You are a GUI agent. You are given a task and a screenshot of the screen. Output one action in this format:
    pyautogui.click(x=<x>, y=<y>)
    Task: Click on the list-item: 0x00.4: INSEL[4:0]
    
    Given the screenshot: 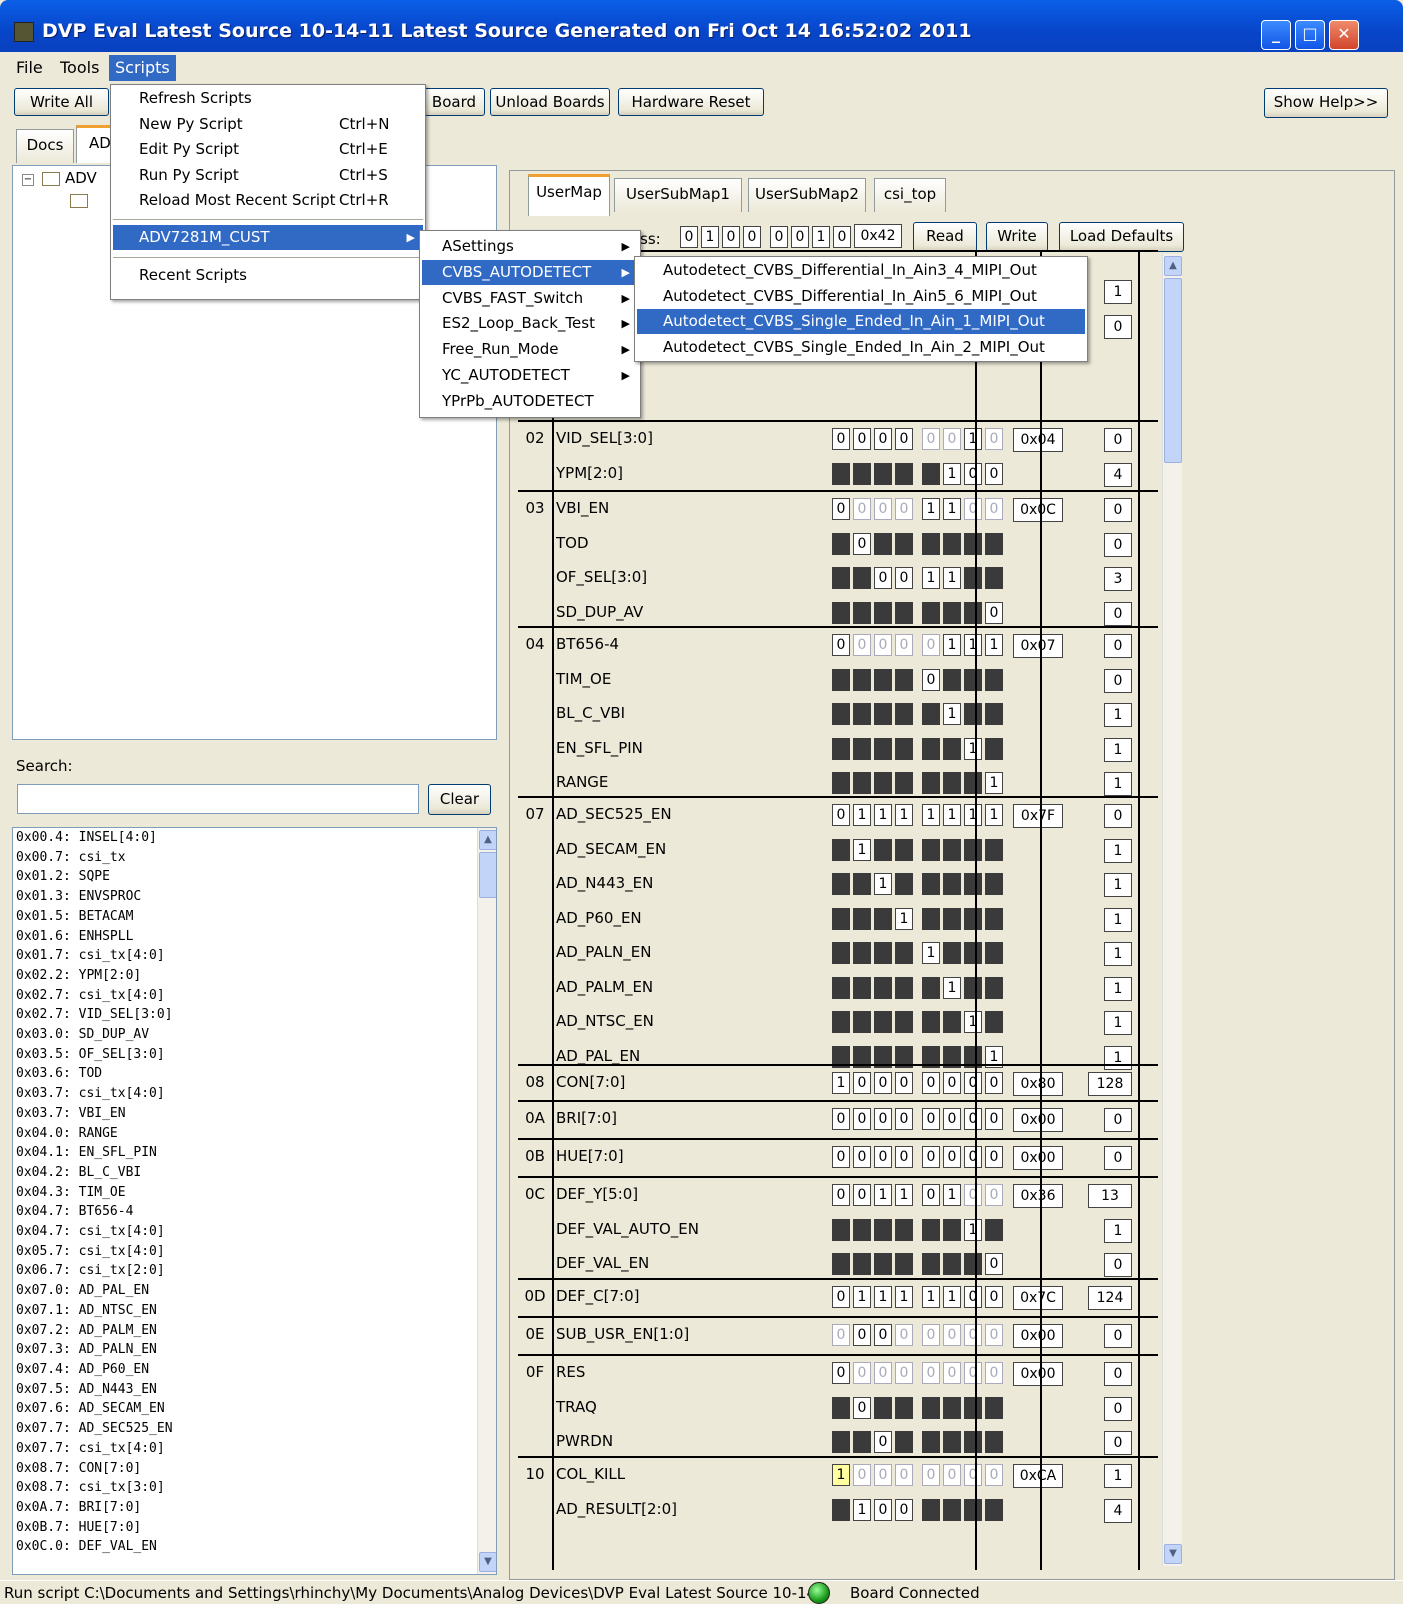 What is the action you would take?
    pyautogui.click(x=254, y=838)
    